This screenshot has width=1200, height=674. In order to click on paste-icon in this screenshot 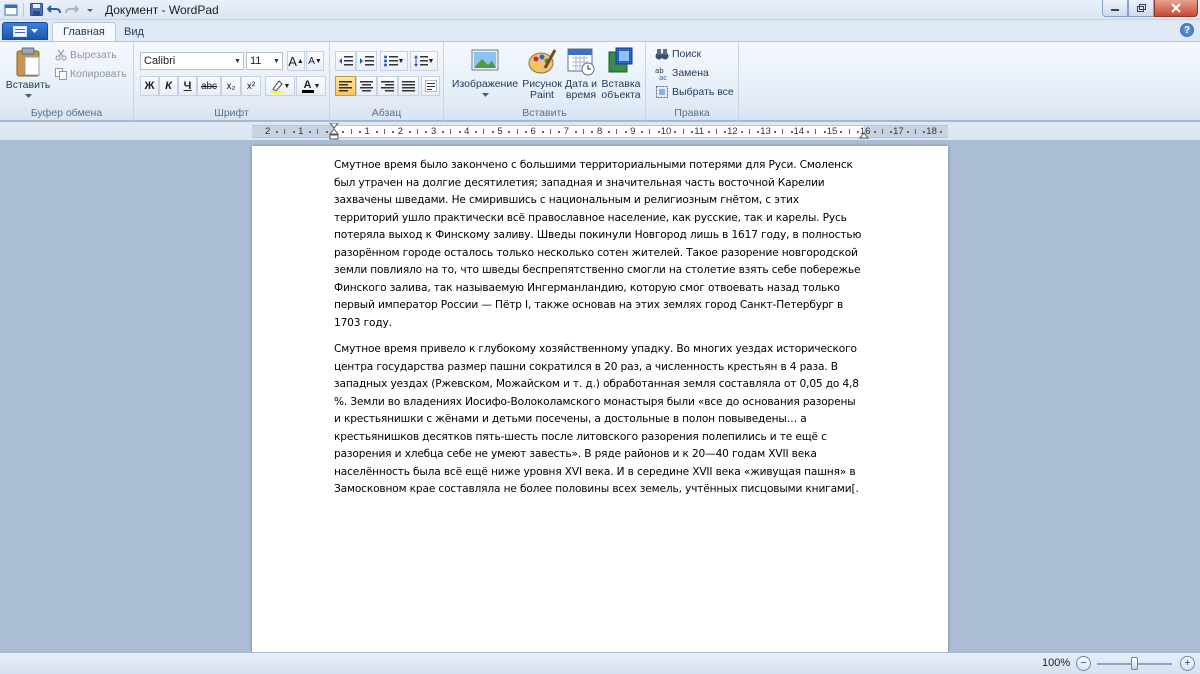, I will do `click(28, 62)`.